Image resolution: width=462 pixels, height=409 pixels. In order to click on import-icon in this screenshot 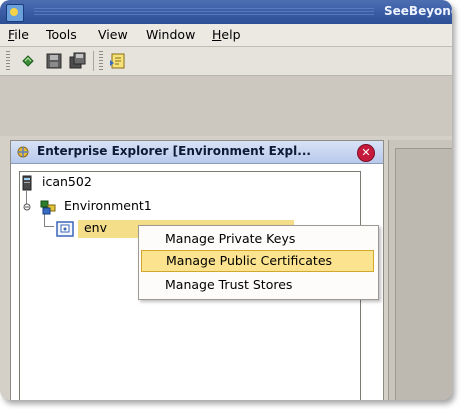, I will do `click(118, 61)`.